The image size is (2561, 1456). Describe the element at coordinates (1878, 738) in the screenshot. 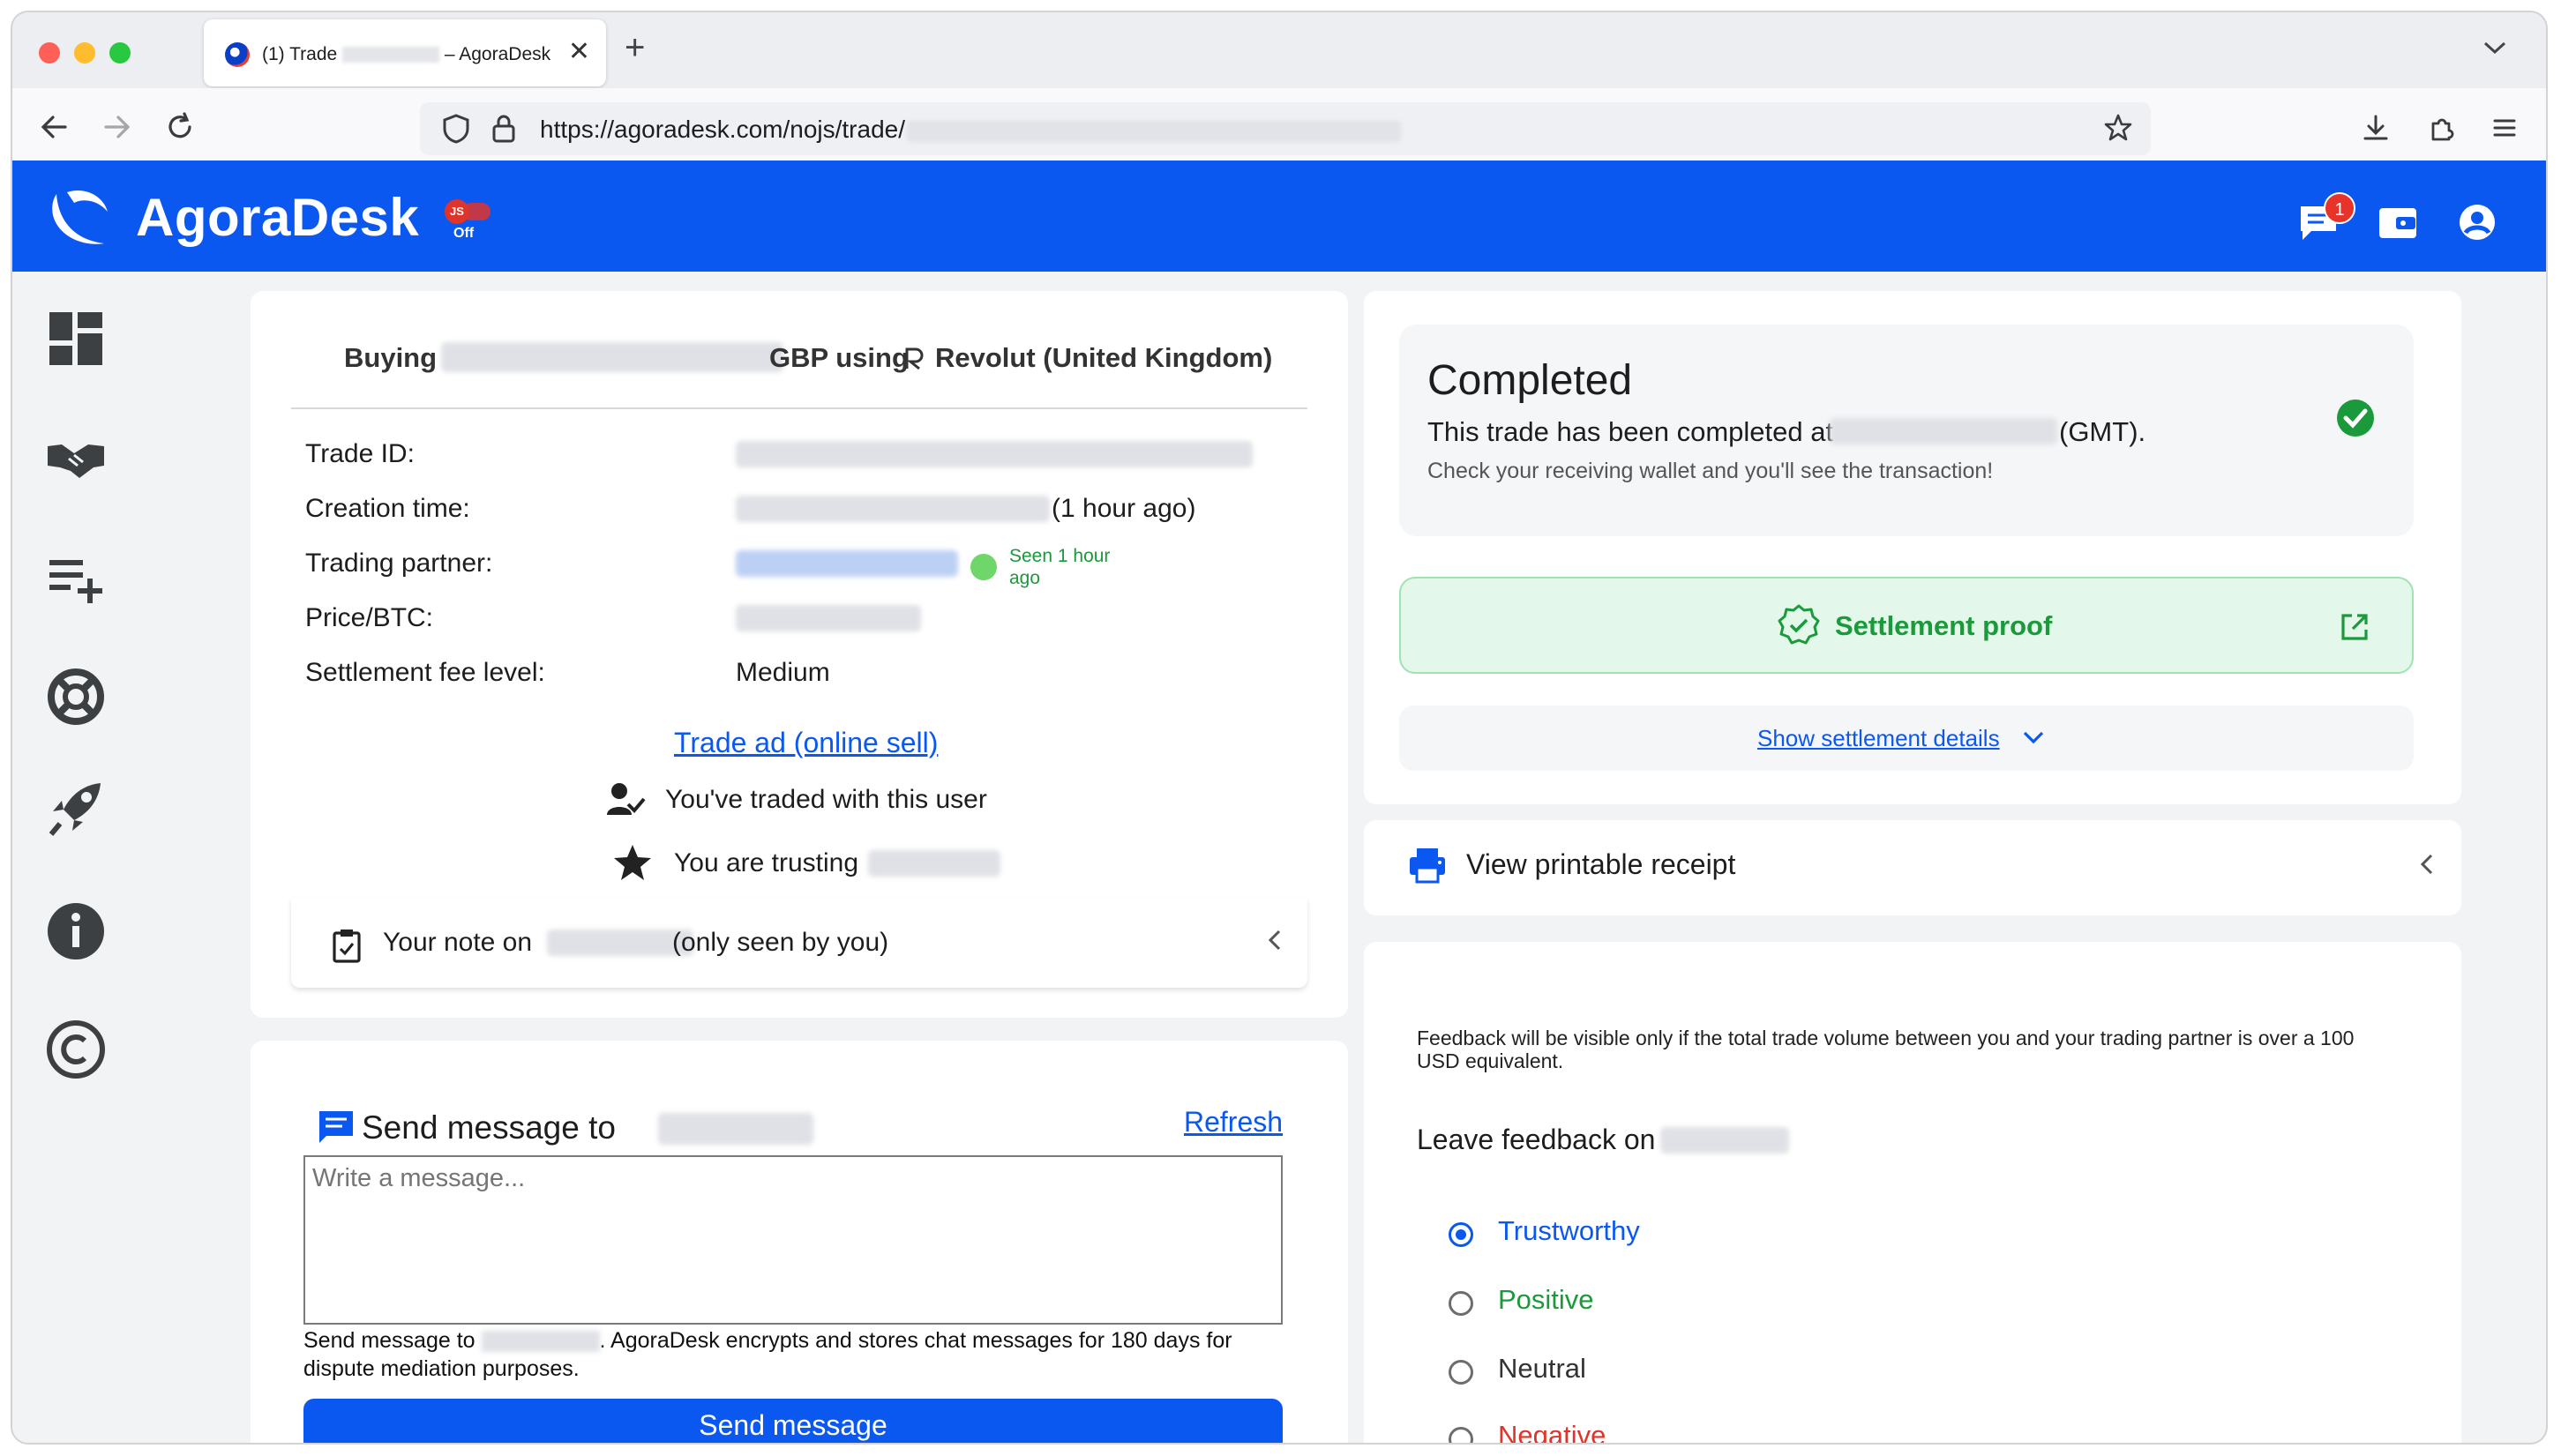

I see `show-settlement-details-link: Show settlement details` at that location.